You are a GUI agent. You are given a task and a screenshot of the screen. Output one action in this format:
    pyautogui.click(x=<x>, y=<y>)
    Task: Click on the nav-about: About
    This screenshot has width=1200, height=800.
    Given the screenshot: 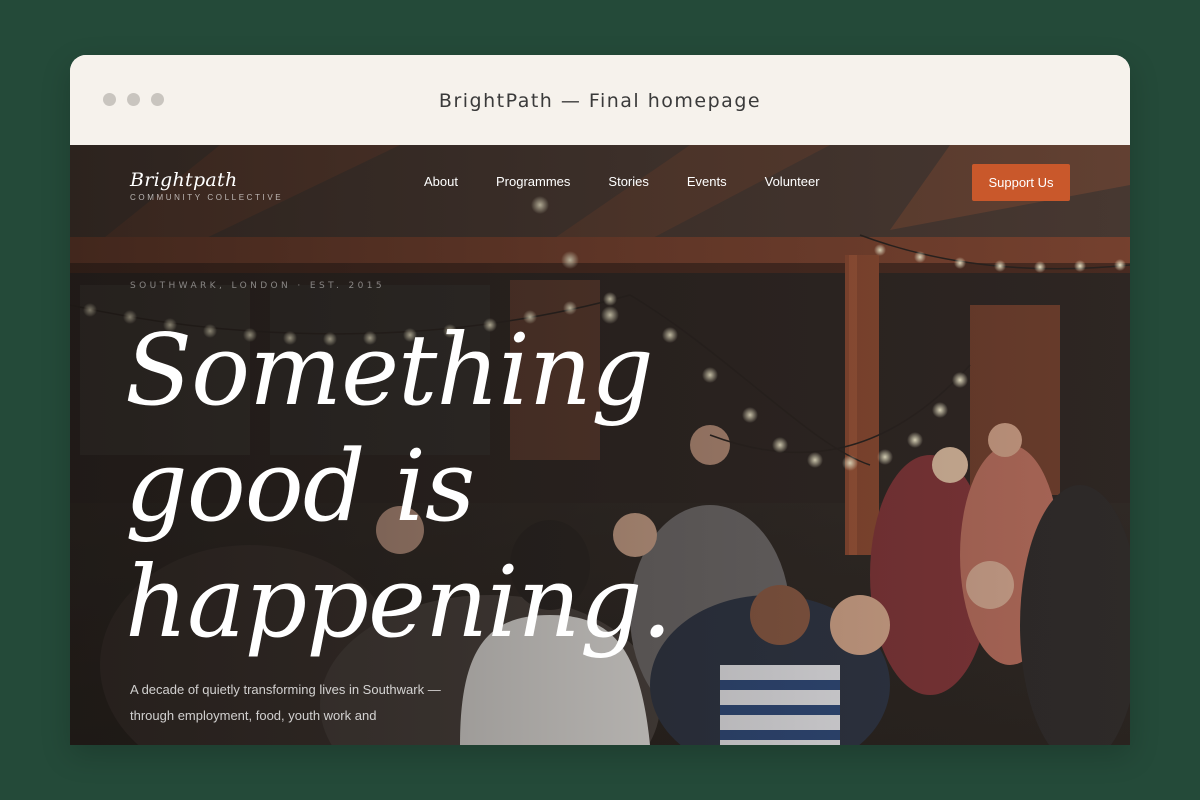 What is the action you would take?
    pyautogui.click(x=441, y=181)
    